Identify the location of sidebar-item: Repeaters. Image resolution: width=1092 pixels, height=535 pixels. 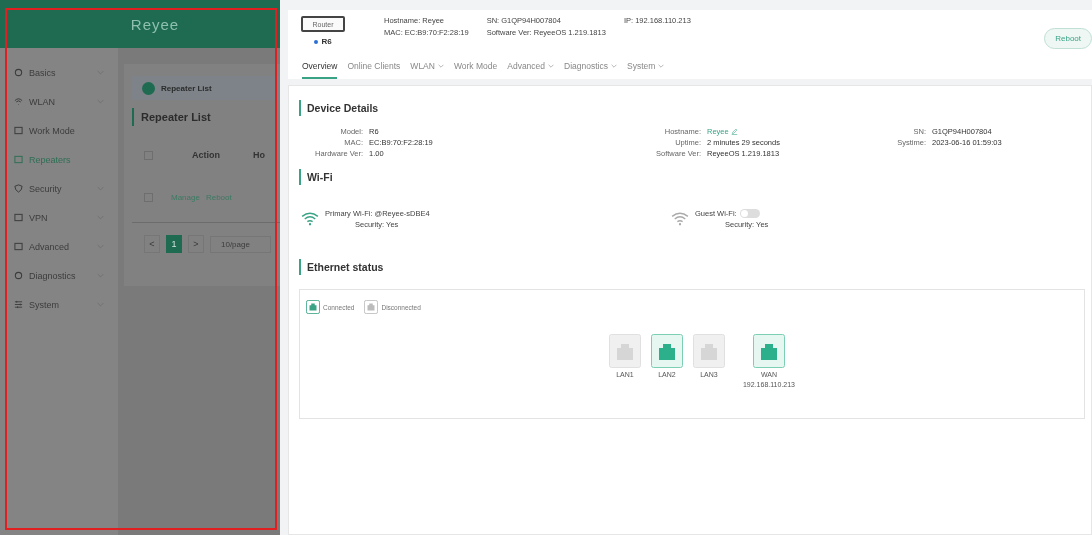
(59, 159).